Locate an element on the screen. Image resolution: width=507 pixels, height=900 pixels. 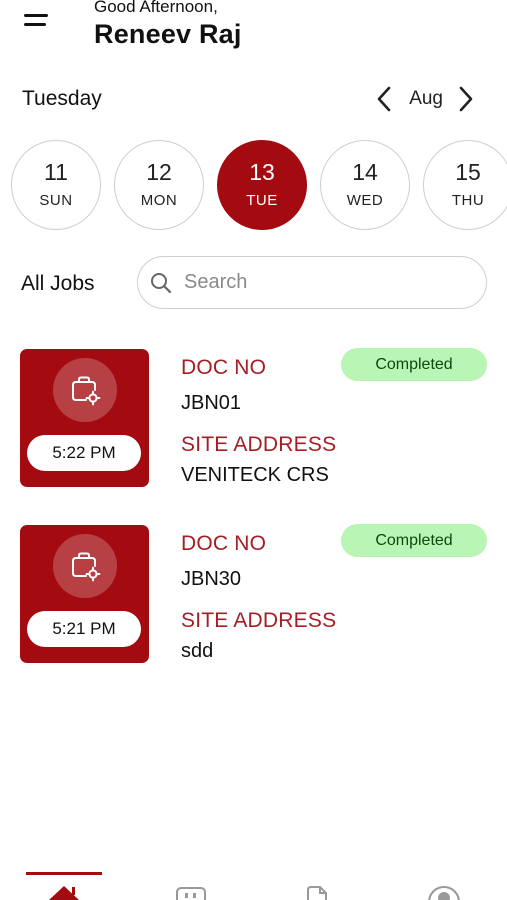
month-label: Aug is located at coordinates (426, 98).